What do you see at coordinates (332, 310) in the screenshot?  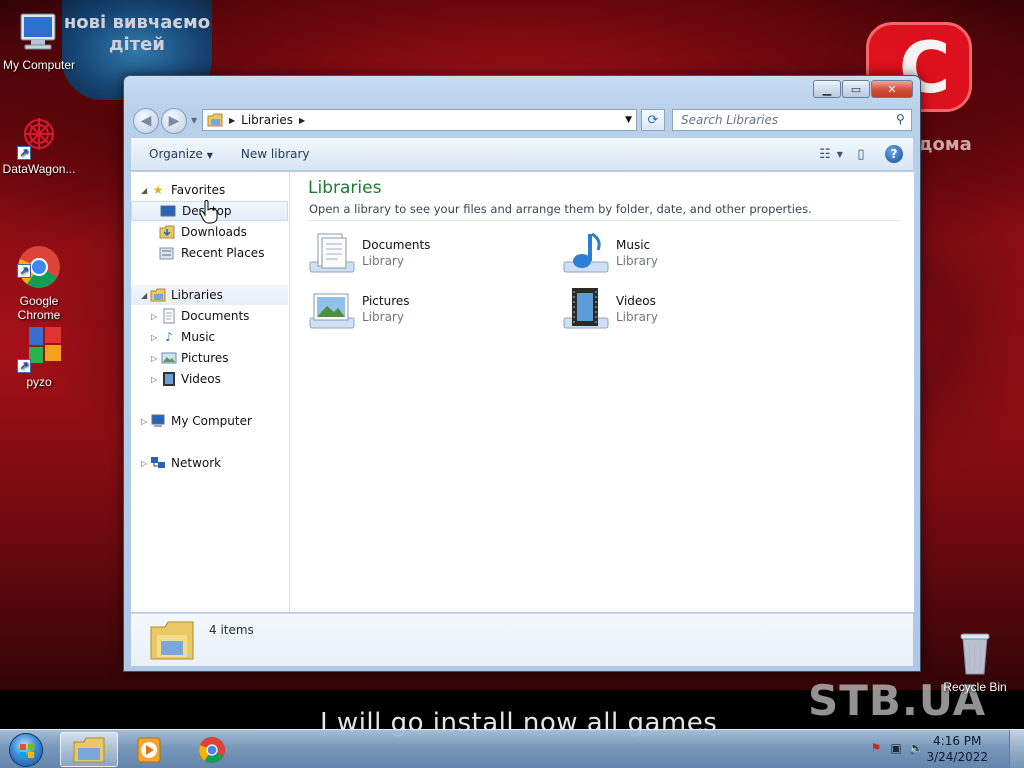 I see `pictures-library-icon` at bounding box center [332, 310].